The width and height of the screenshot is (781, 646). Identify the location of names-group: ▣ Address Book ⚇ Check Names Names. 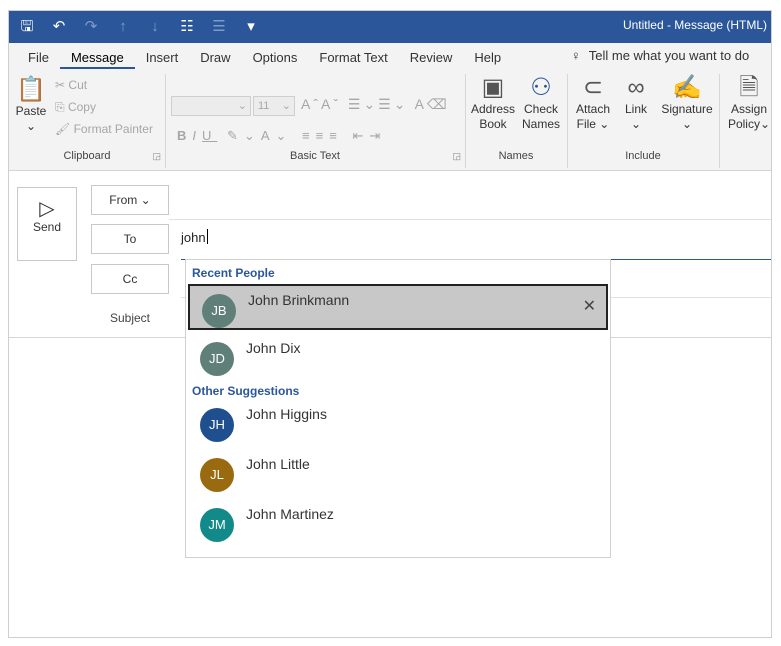
(516, 121).